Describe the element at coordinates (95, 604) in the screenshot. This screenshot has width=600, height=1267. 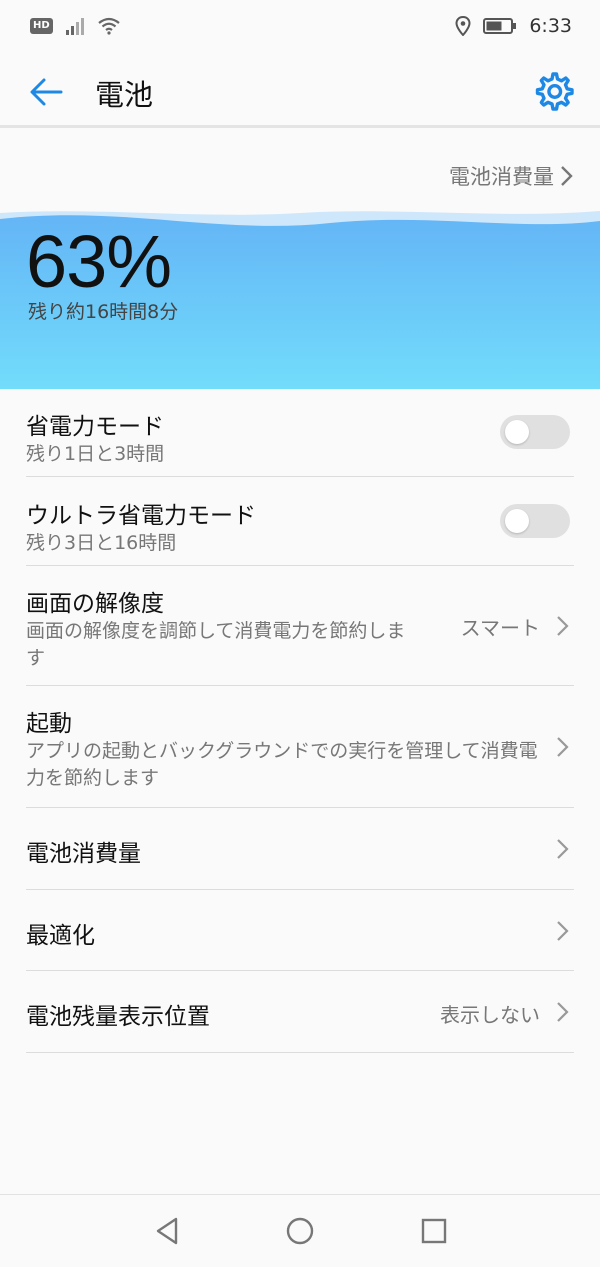
I see `resolution-title: 画面の解像度` at that location.